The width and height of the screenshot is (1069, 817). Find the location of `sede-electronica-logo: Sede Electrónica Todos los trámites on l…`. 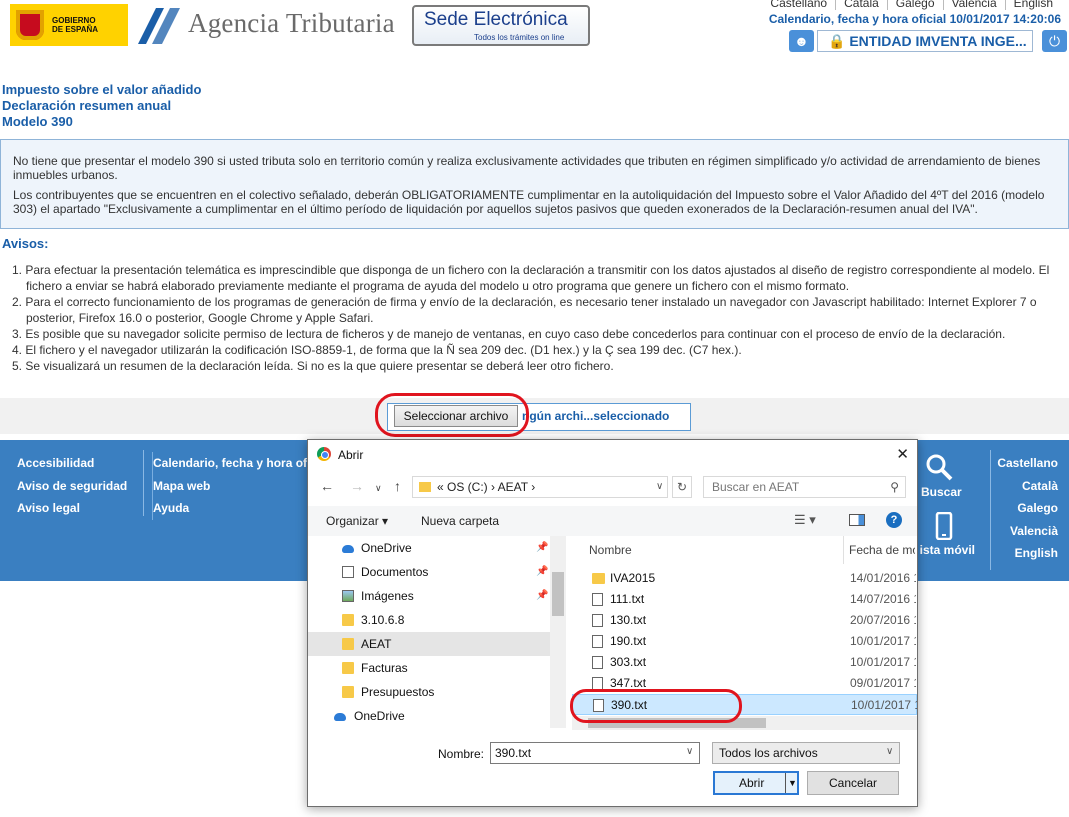

sede-electronica-logo: Sede Electrónica Todos los trámites on l… is located at coordinates (501, 25).